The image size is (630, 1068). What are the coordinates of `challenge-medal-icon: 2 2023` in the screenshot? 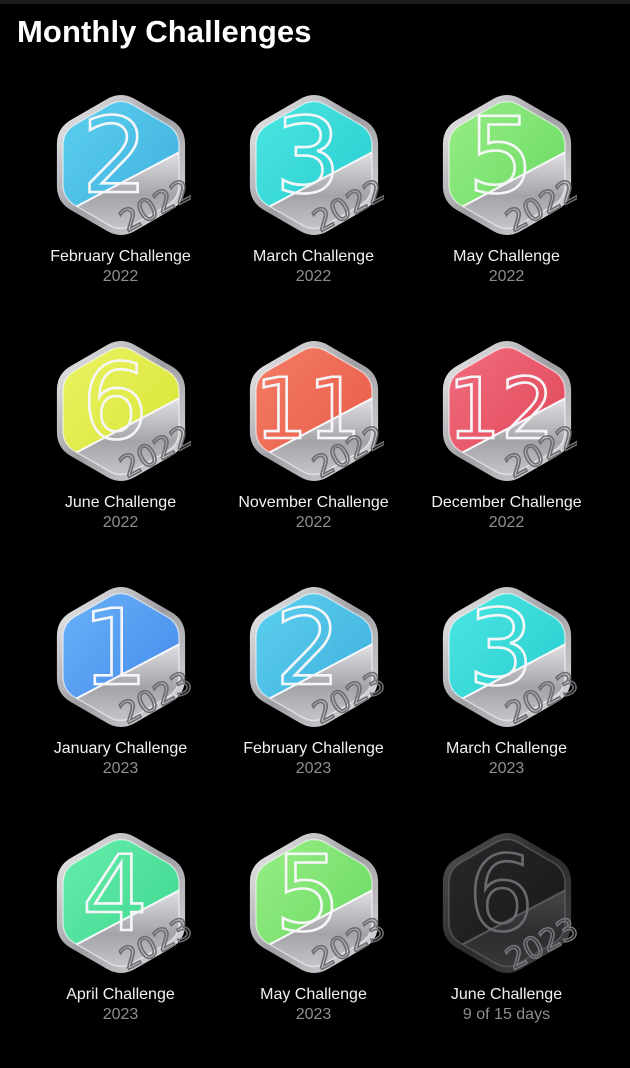 It's located at (314, 657).